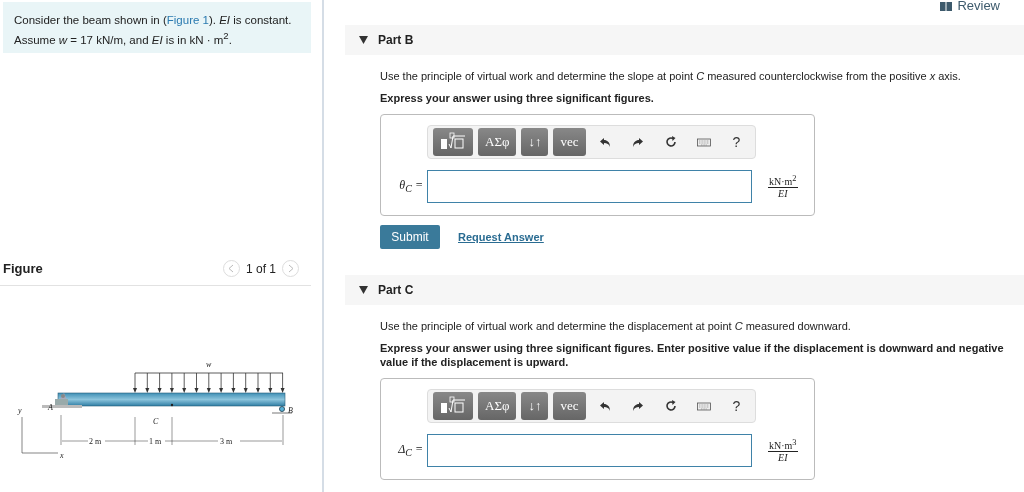  Describe the element at coordinates (517, 98) in the screenshot. I see `instruction-text: Express your answer using three significant figures.` at that location.